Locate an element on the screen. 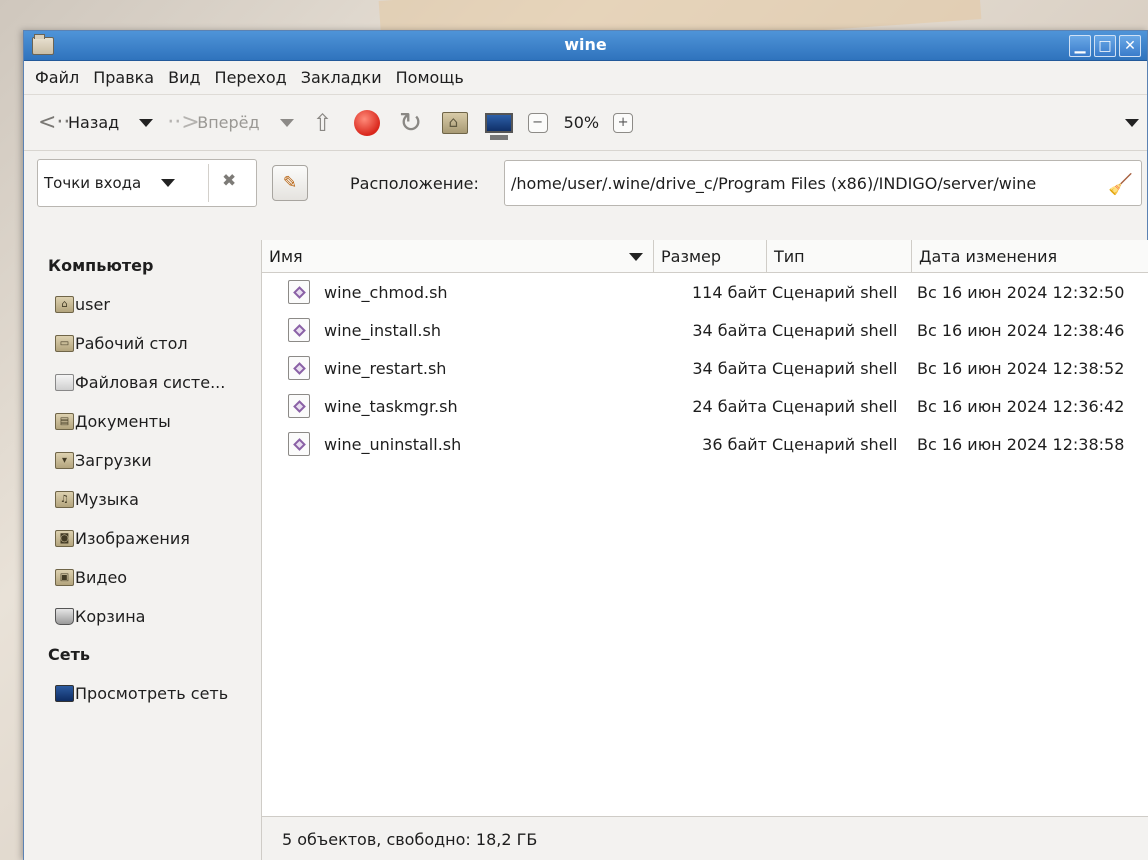 The width and height of the screenshot is (1148, 860). reload-button: ↻ is located at coordinates (411, 123).